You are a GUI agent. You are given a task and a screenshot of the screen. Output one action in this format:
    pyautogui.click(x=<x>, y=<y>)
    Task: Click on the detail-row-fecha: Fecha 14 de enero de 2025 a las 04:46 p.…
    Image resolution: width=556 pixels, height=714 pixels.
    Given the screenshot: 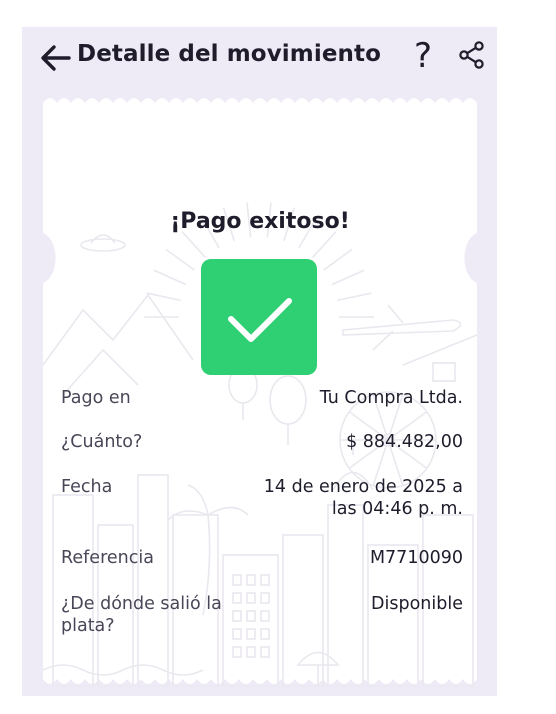 What is the action you would take?
    pyautogui.click(x=262, y=502)
    